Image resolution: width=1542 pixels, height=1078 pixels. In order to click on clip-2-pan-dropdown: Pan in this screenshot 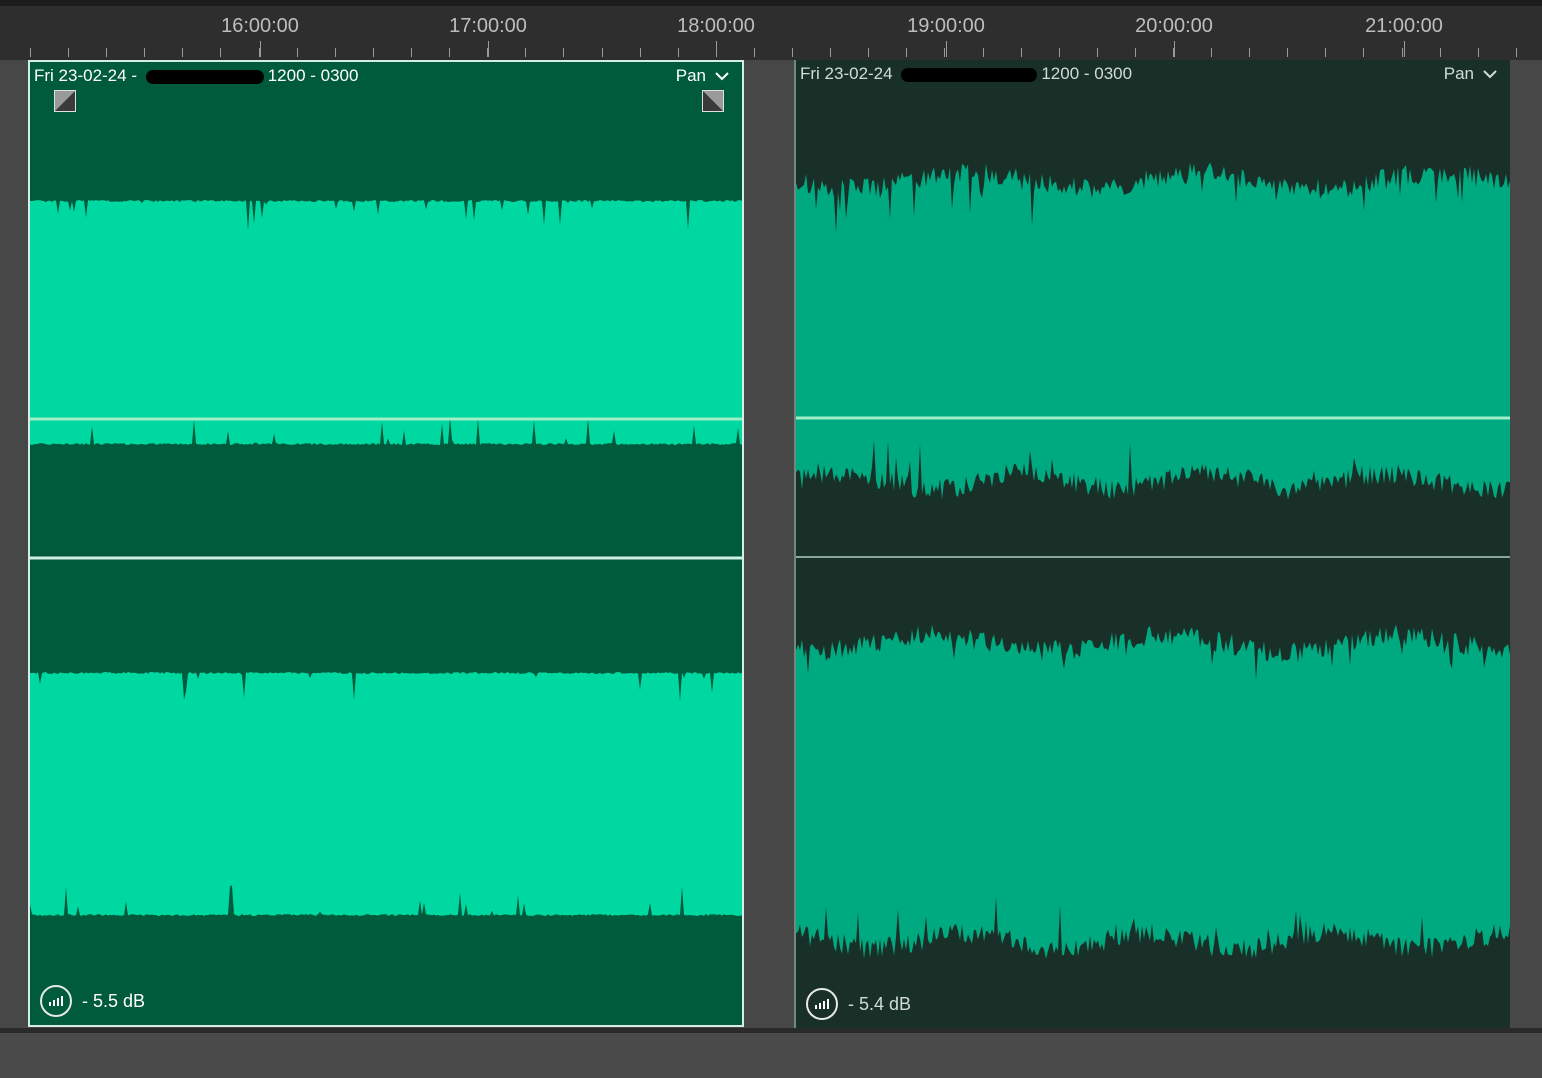, I will do `click(1471, 74)`.